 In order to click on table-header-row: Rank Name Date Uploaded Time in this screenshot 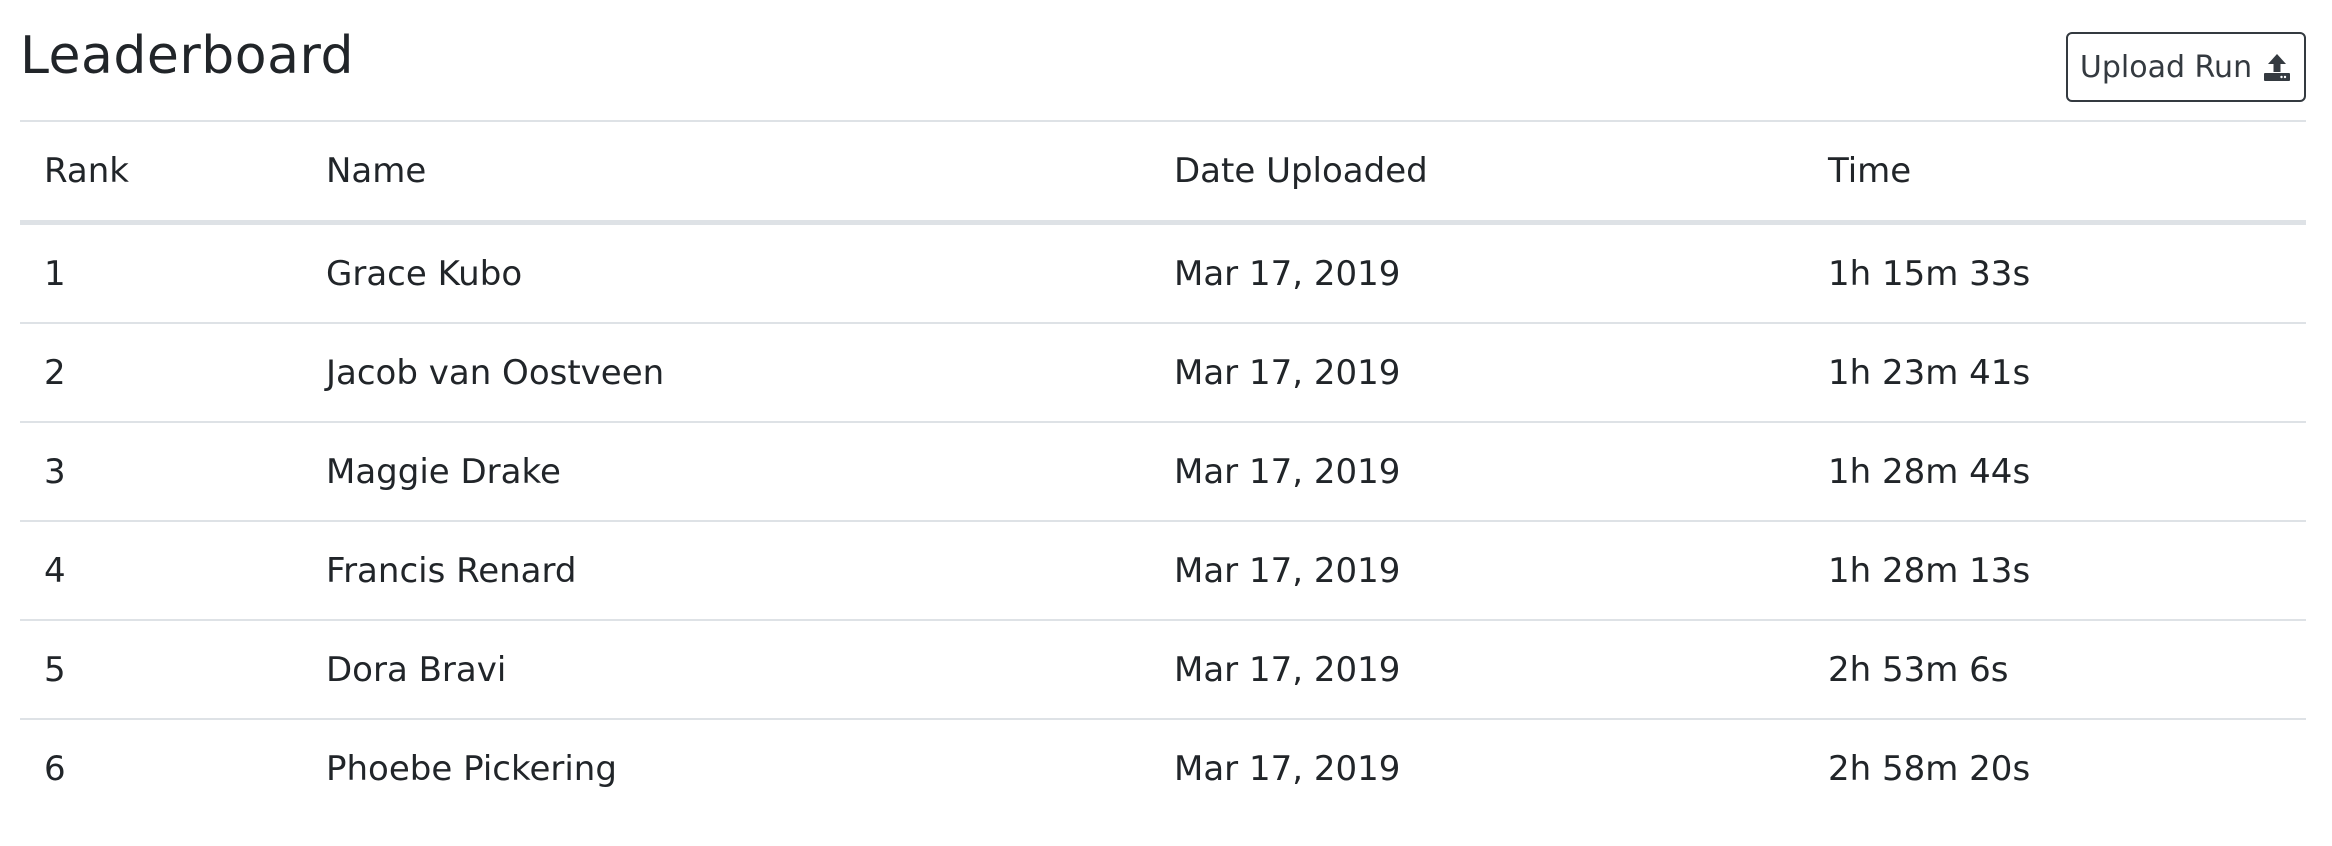, I will do `click(1163, 173)`.